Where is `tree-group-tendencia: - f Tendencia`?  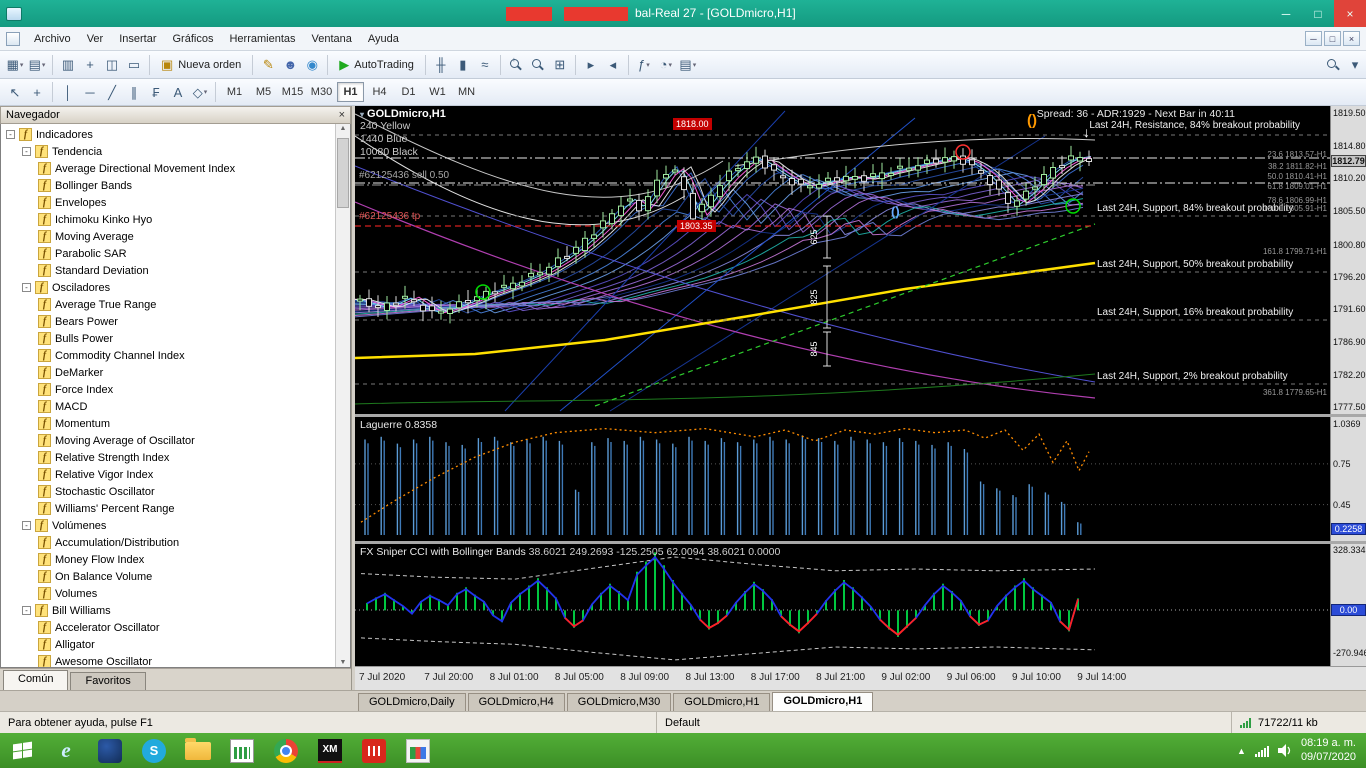
tree-group-tendencia: - f Tendencia is located at coordinates (167, 151).